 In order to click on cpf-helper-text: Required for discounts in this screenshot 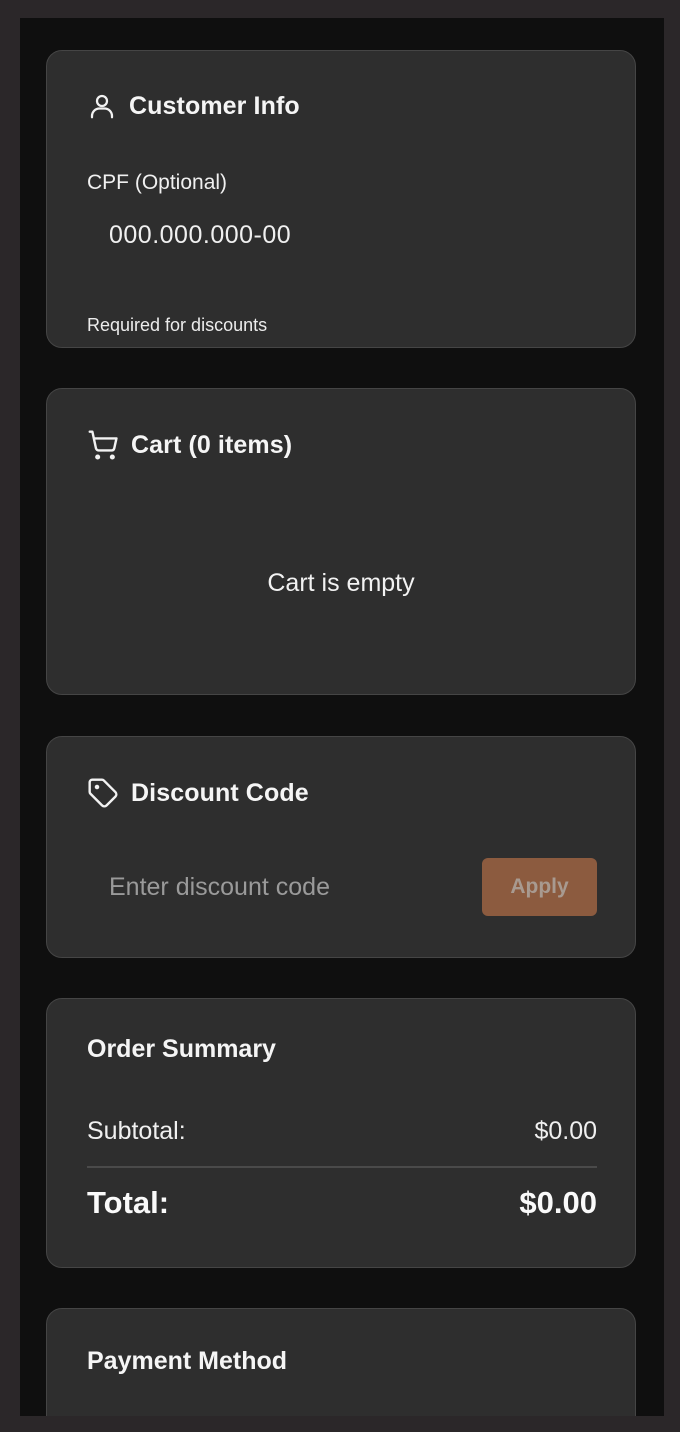, I will do `click(177, 325)`.